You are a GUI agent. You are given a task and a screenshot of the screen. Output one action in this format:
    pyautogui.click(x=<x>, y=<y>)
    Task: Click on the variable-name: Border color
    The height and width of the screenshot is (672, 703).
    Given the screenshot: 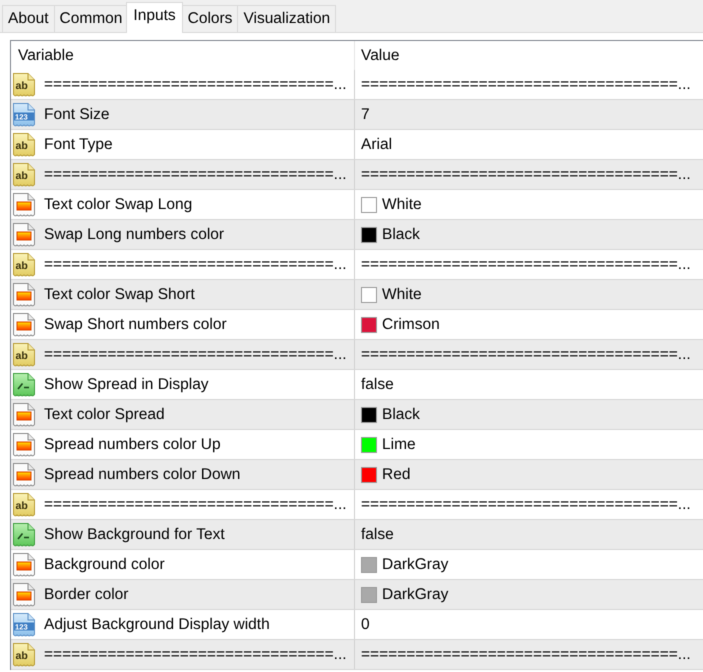 What is the action you would take?
    pyautogui.click(x=86, y=595)
    